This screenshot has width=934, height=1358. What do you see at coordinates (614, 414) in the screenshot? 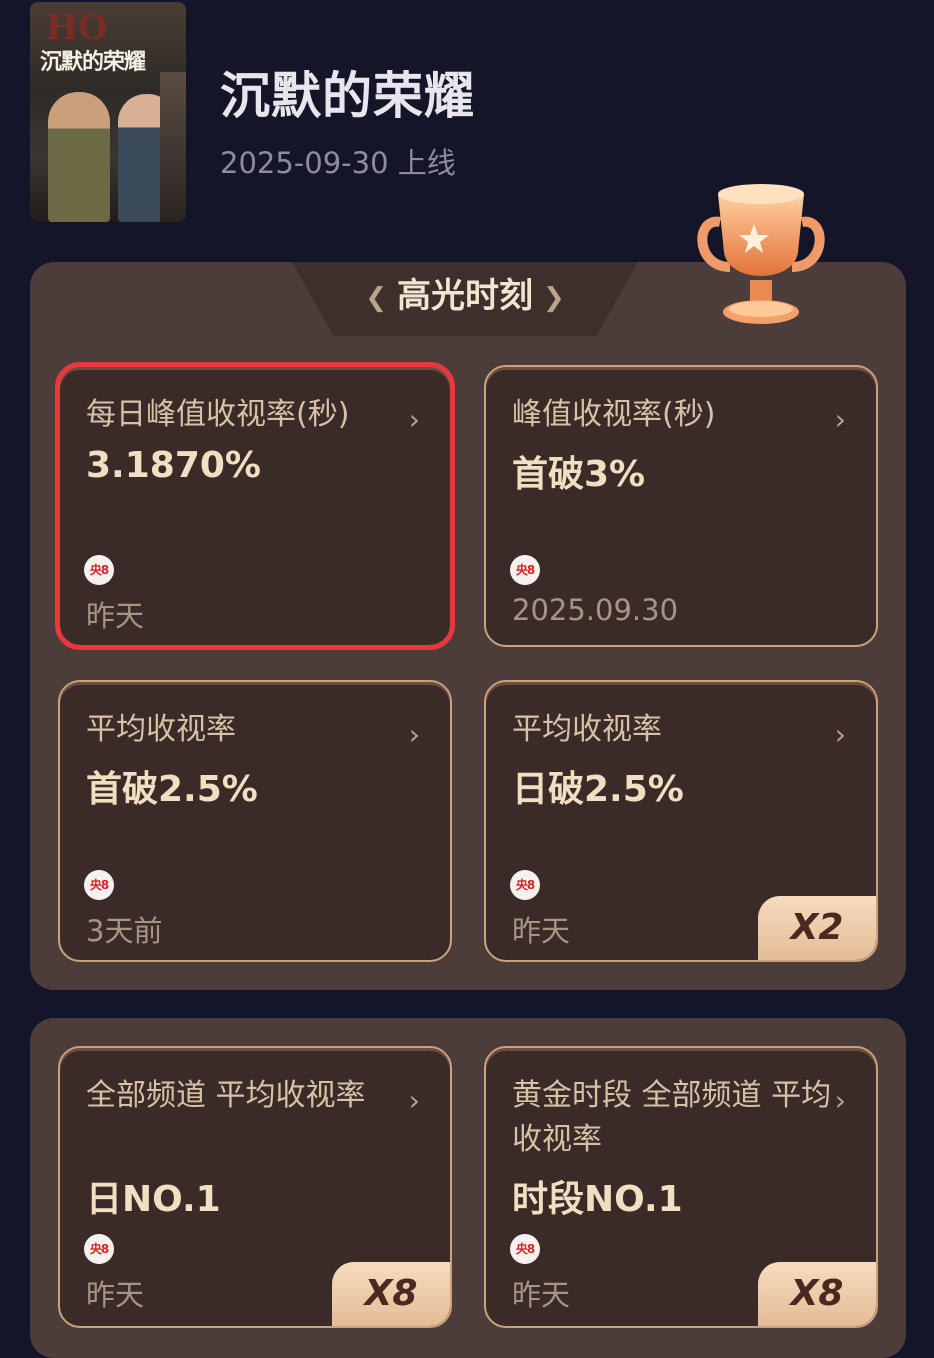
I see `card-label: 峰值收视率(秒)` at bounding box center [614, 414].